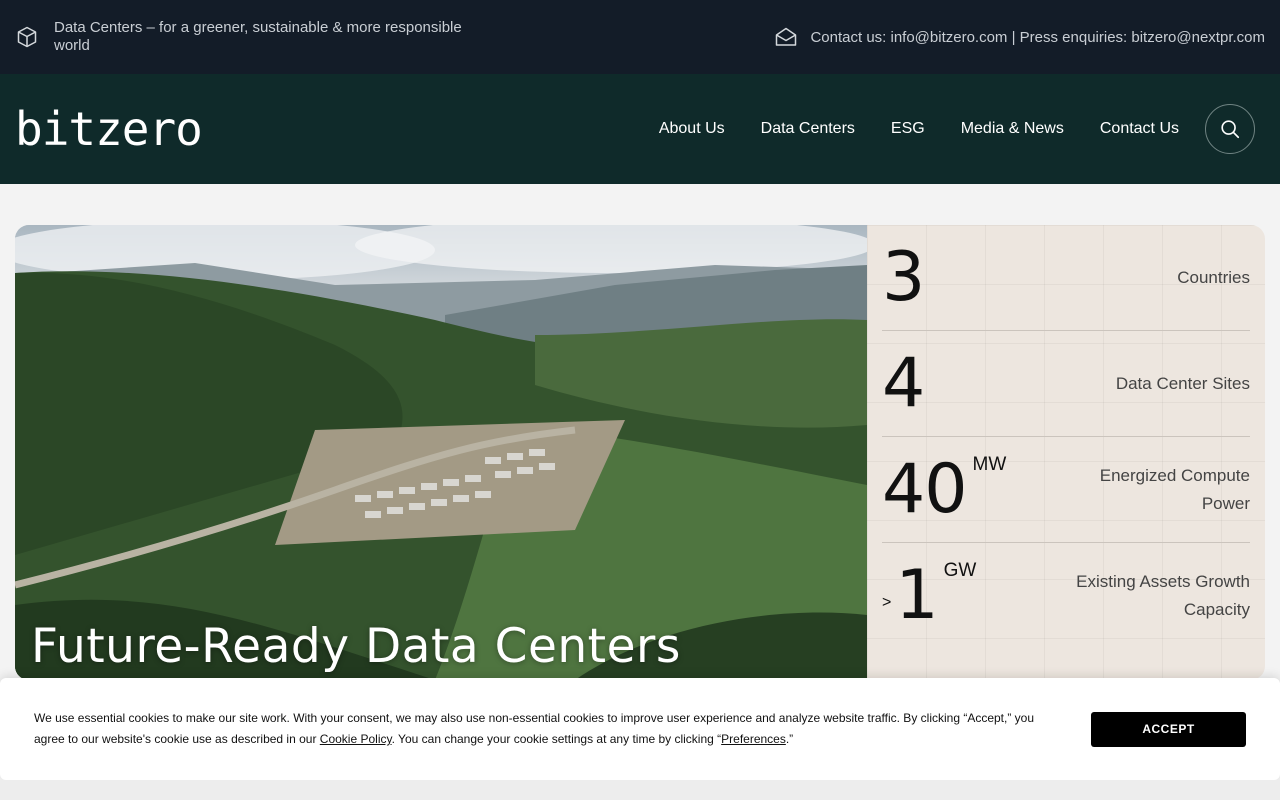 Image resolution: width=1280 pixels, height=800 pixels. I want to click on stat-power: 40 MW Energized Compute Power, so click(1066, 490).